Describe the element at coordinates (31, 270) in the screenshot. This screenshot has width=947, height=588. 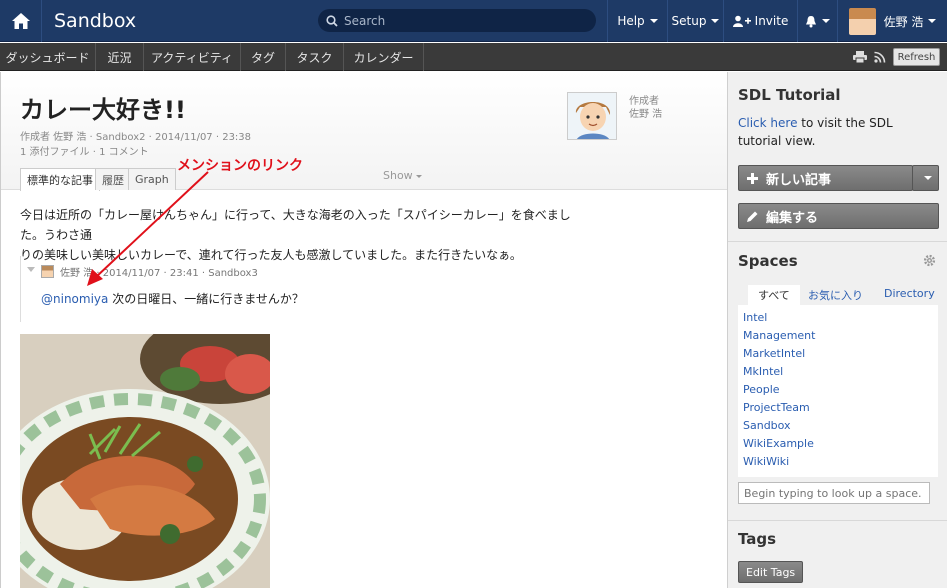
I see `collapse-icon` at that location.